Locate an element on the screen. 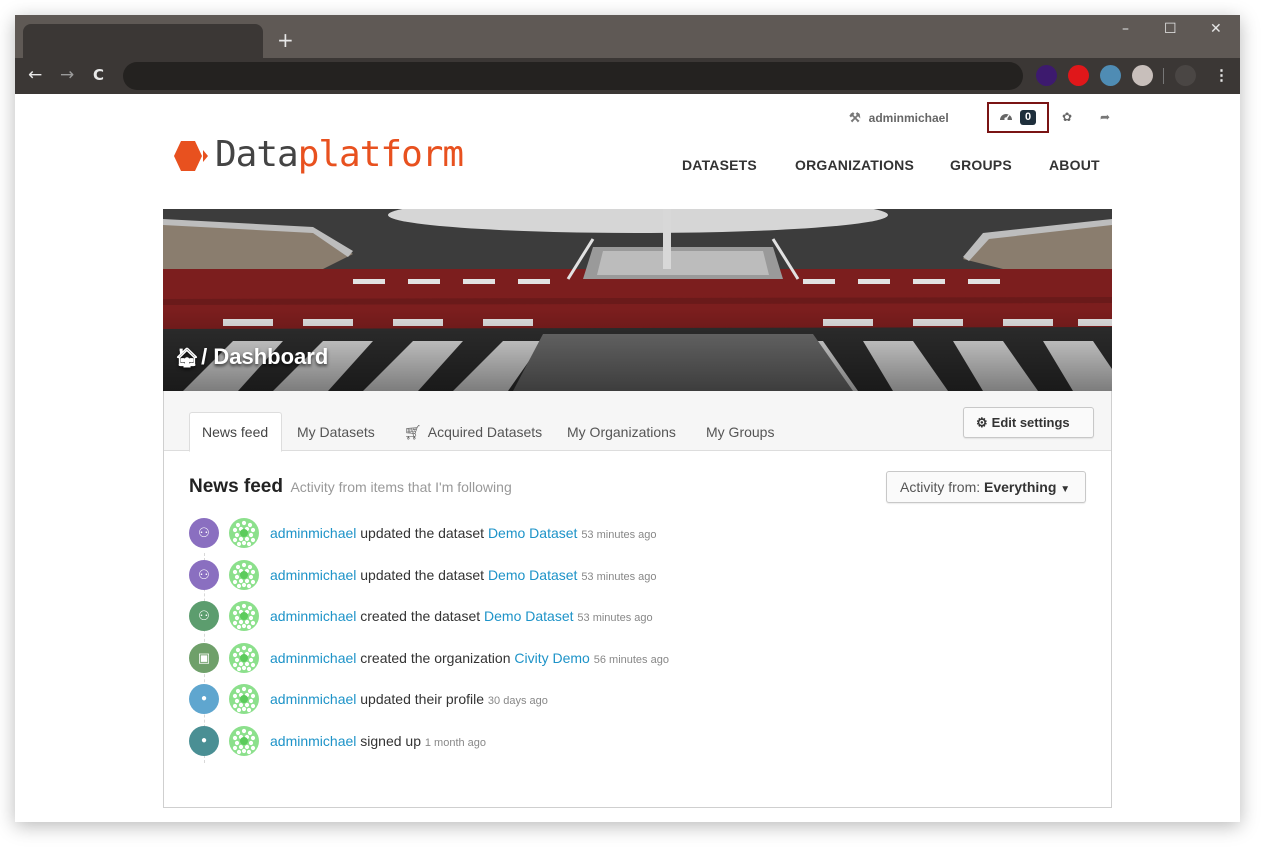  news-feed-subtitle: Activity from items that I'm following is located at coordinates (401, 487).